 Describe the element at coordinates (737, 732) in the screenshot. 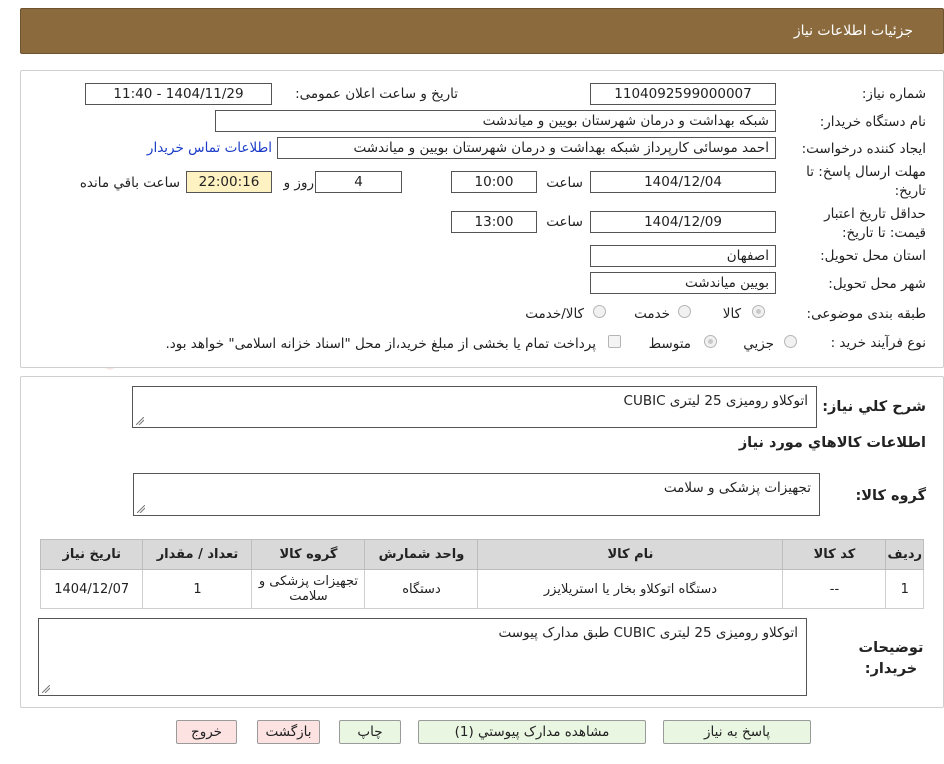

I see `reply-to-need-button: پاسخ به نیاز` at that location.